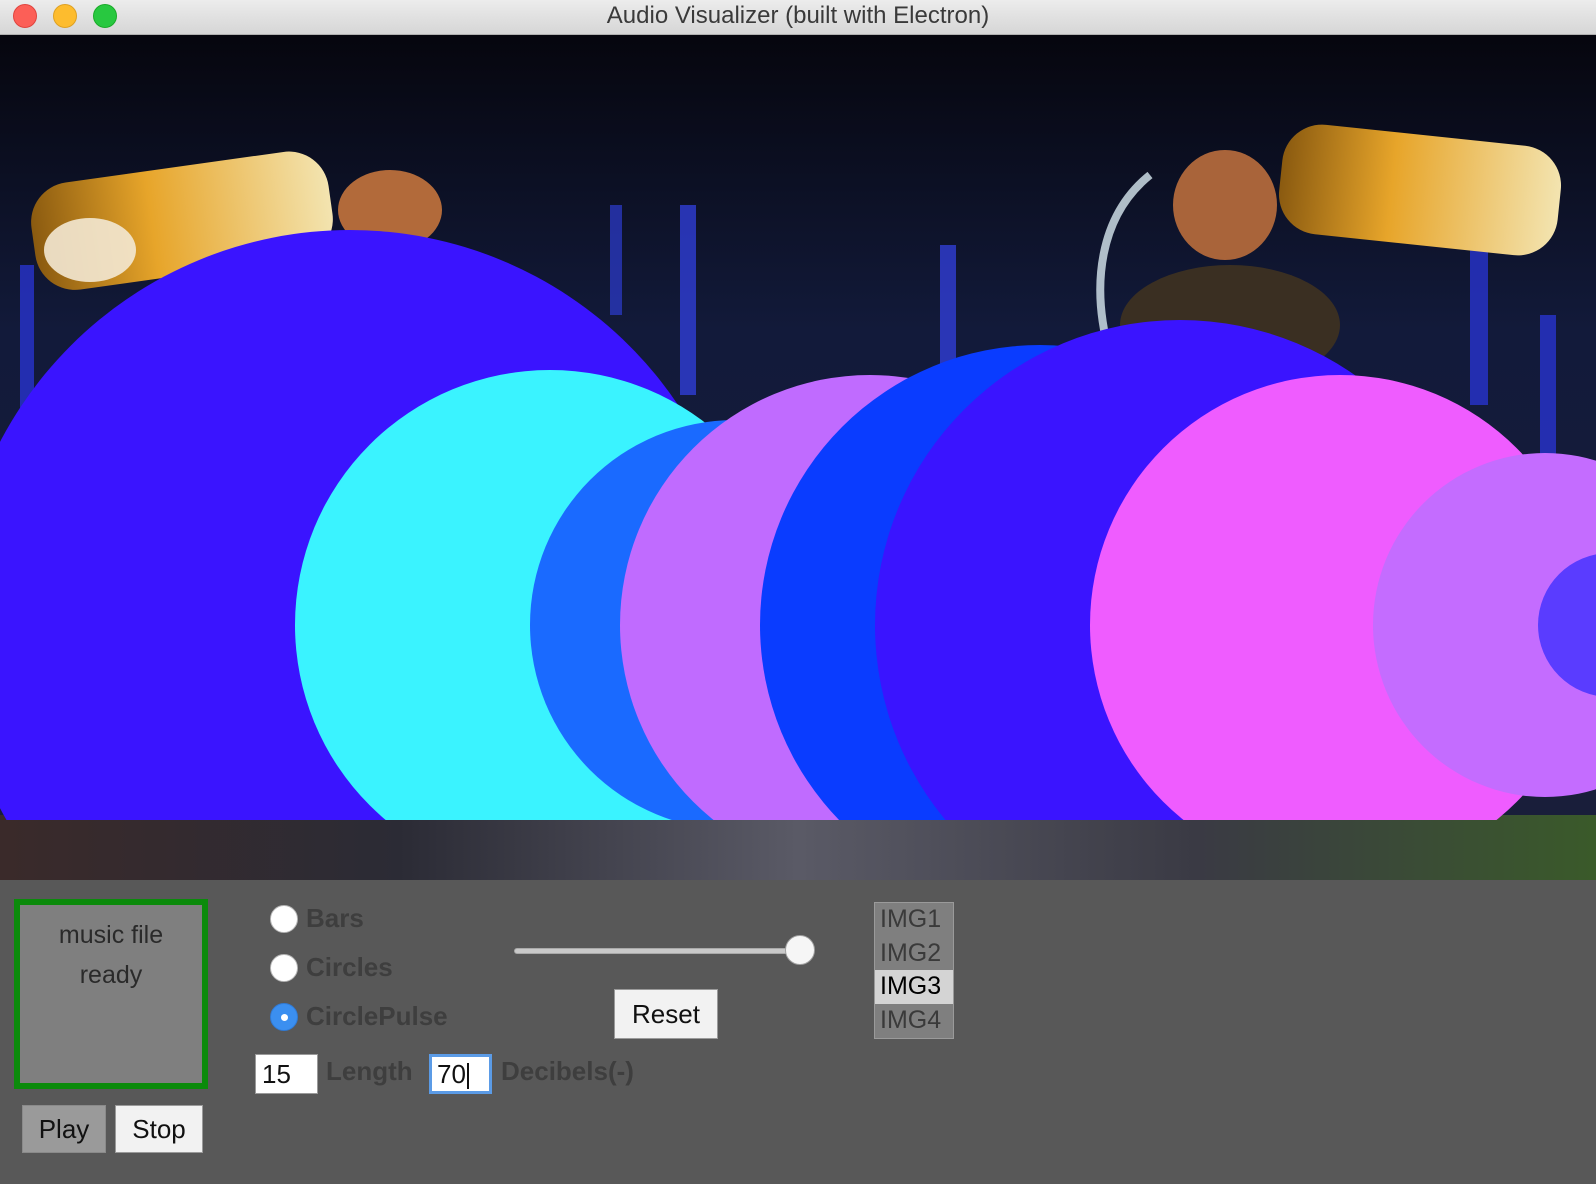  What do you see at coordinates (64, 1129) in the screenshot?
I see `play-button: Play` at bounding box center [64, 1129].